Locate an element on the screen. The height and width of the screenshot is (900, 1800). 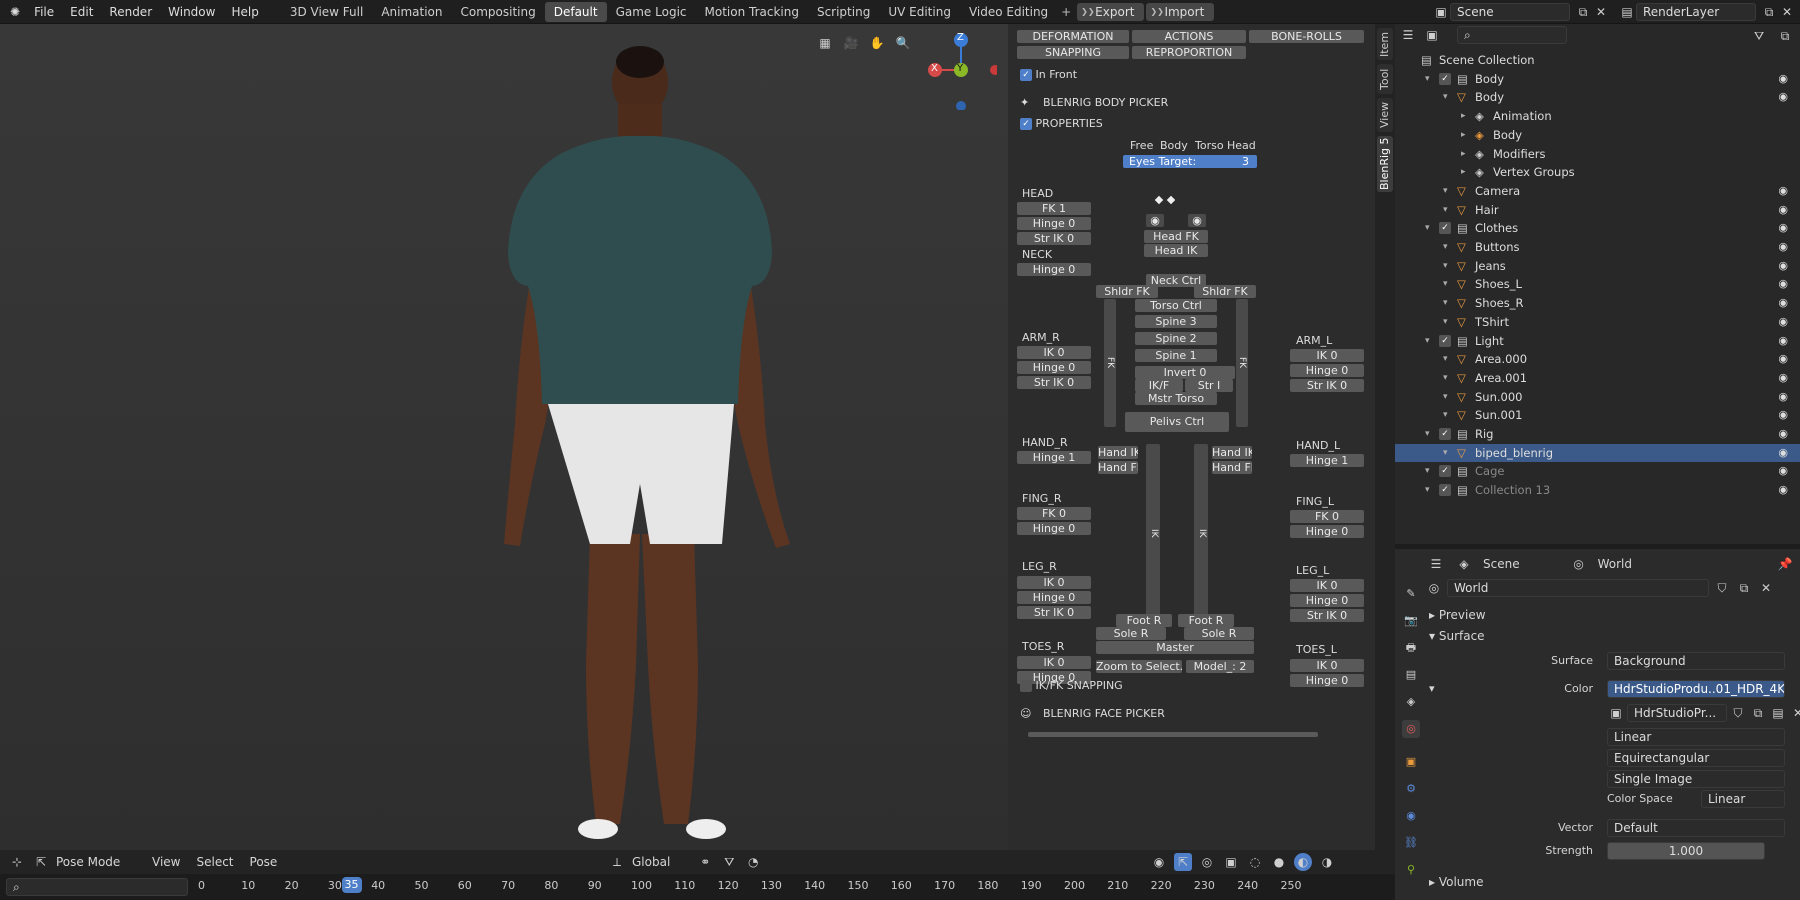
tab-uv-editing: UV Editing is located at coordinates (919, 12).